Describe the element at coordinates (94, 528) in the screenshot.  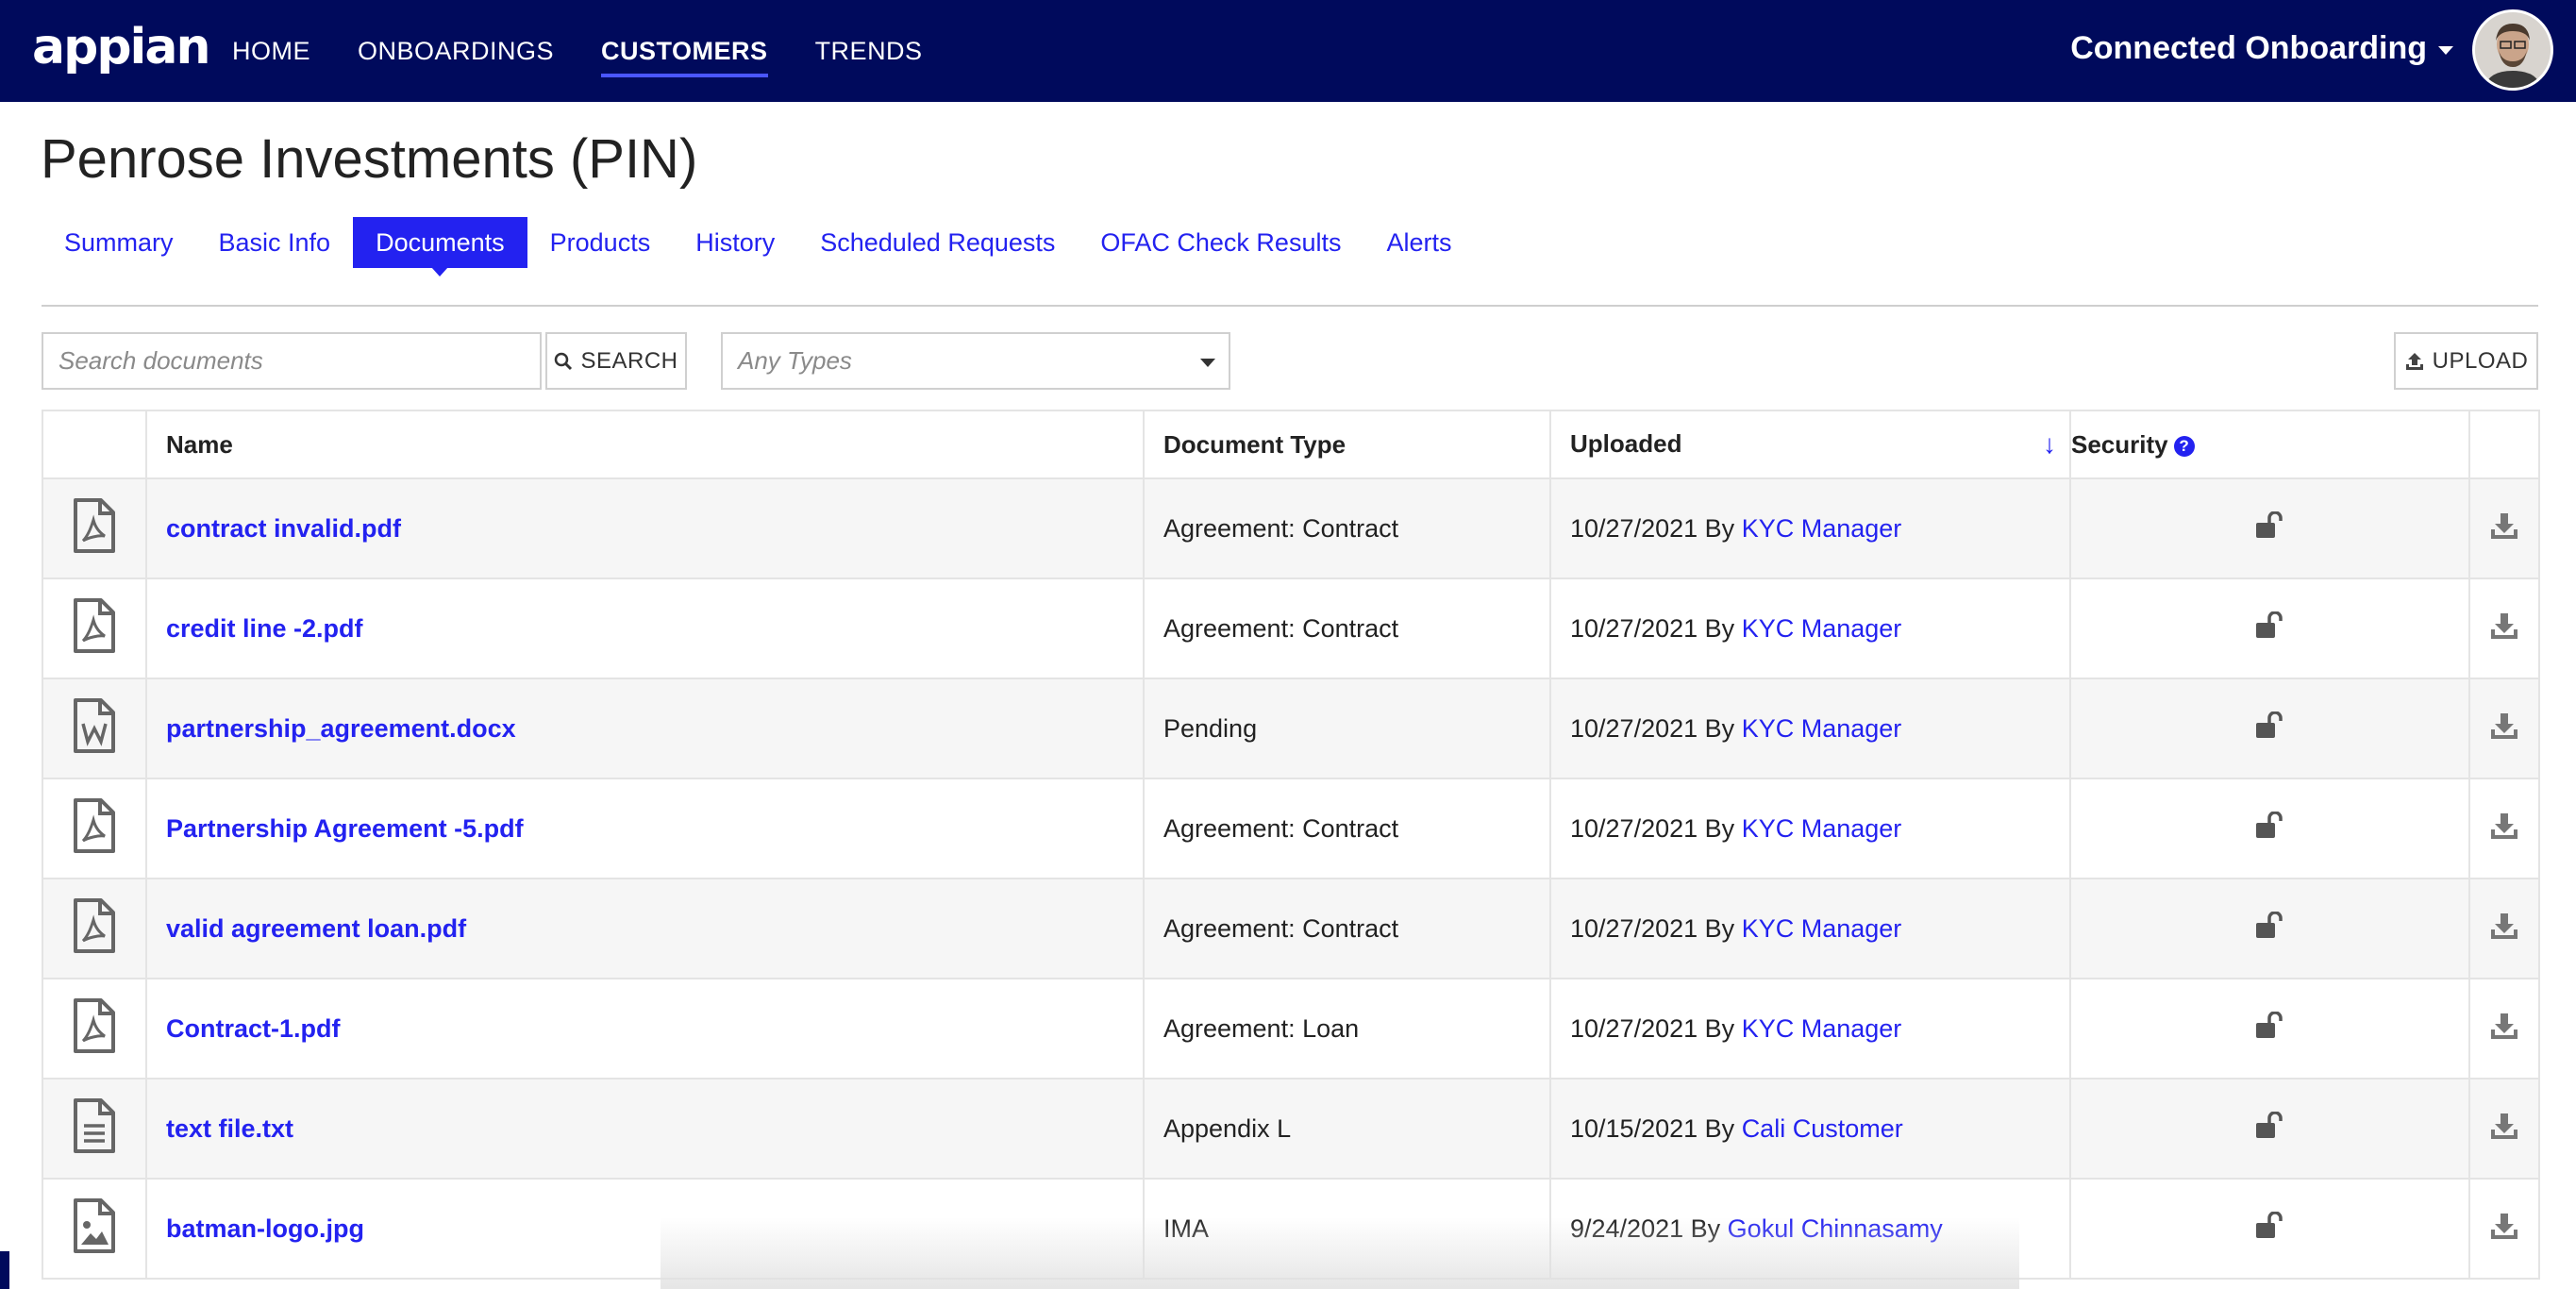
I see `pdf-file-icon` at that location.